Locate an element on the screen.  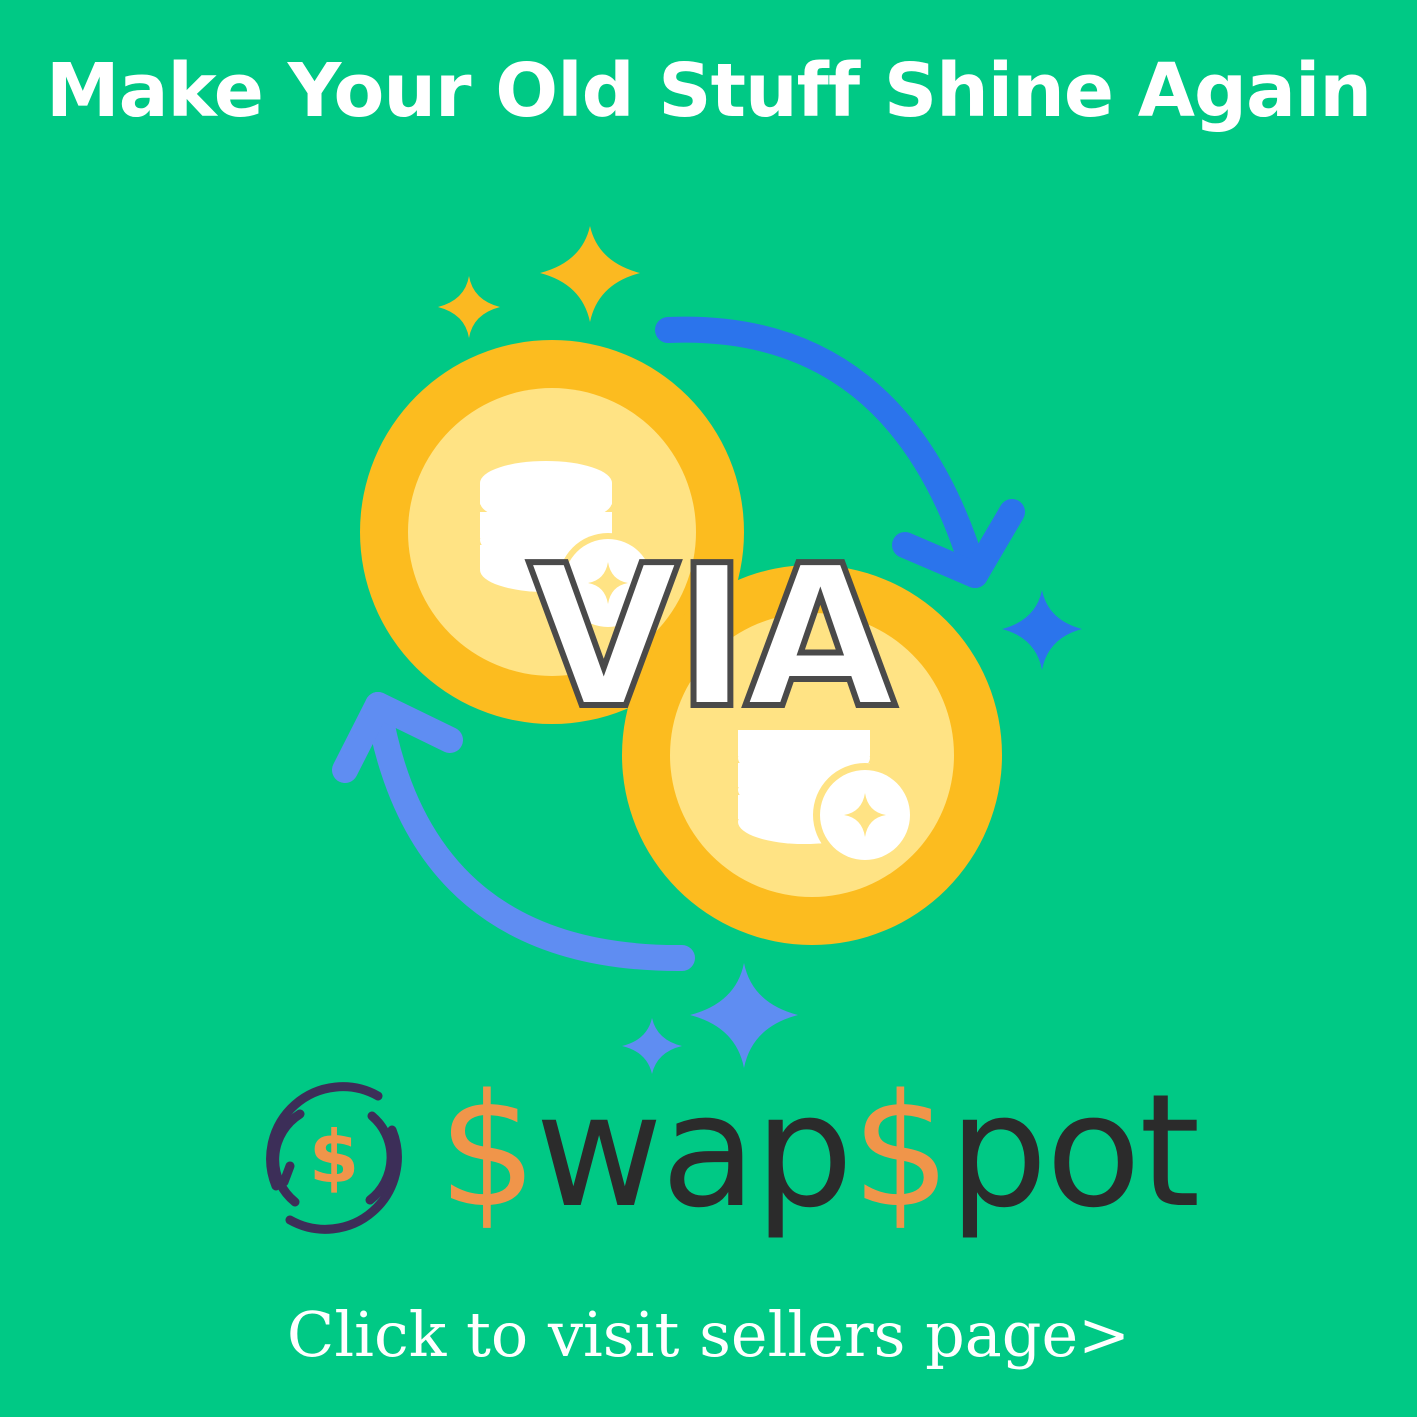
logo-dollar: $ is located at coordinates (334, 1157).